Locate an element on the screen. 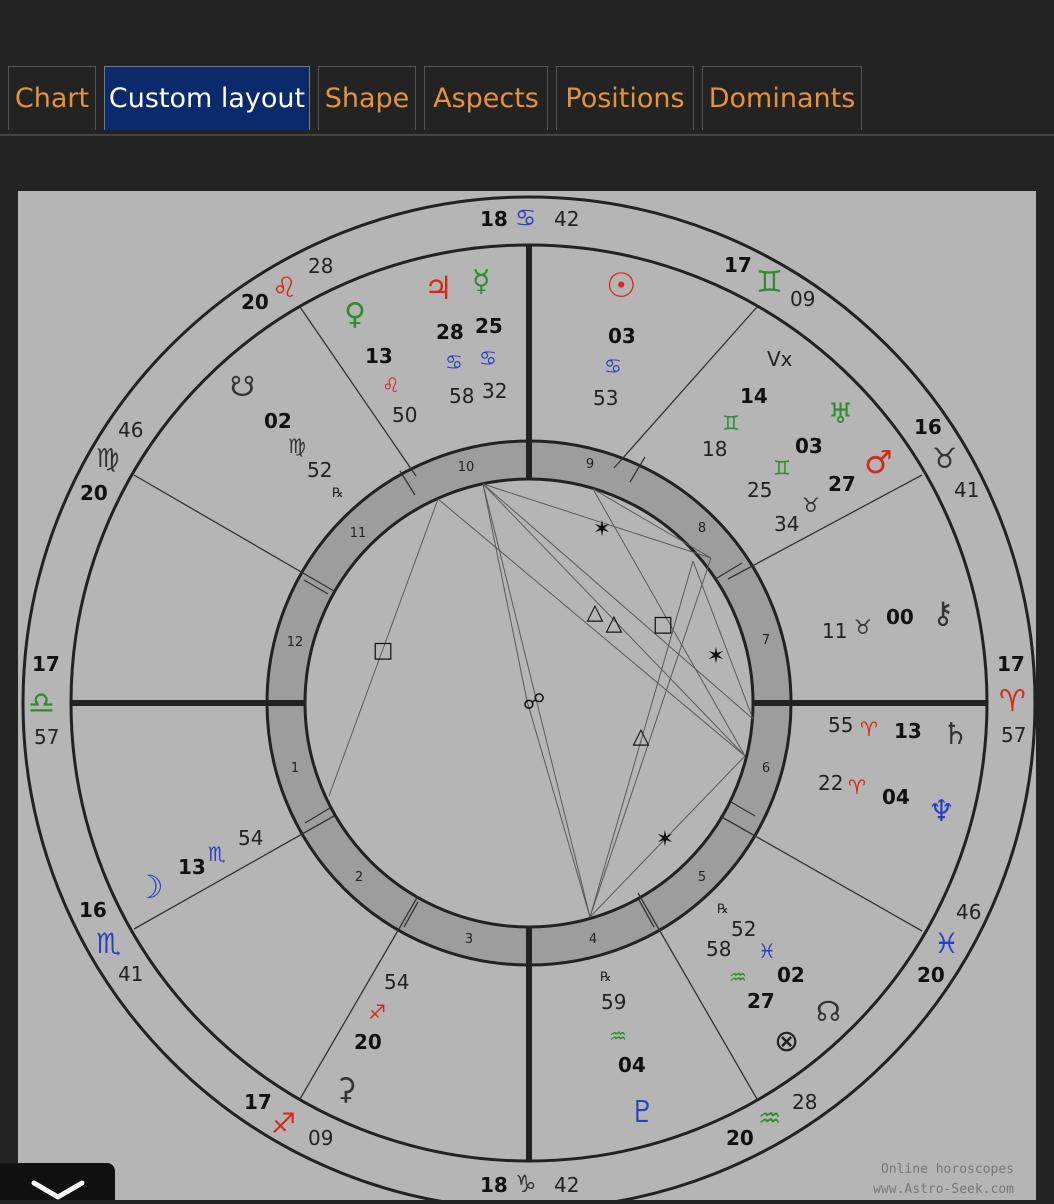 The image size is (1054, 1204). retrograde-icon: ℞ is located at coordinates (723, 909).